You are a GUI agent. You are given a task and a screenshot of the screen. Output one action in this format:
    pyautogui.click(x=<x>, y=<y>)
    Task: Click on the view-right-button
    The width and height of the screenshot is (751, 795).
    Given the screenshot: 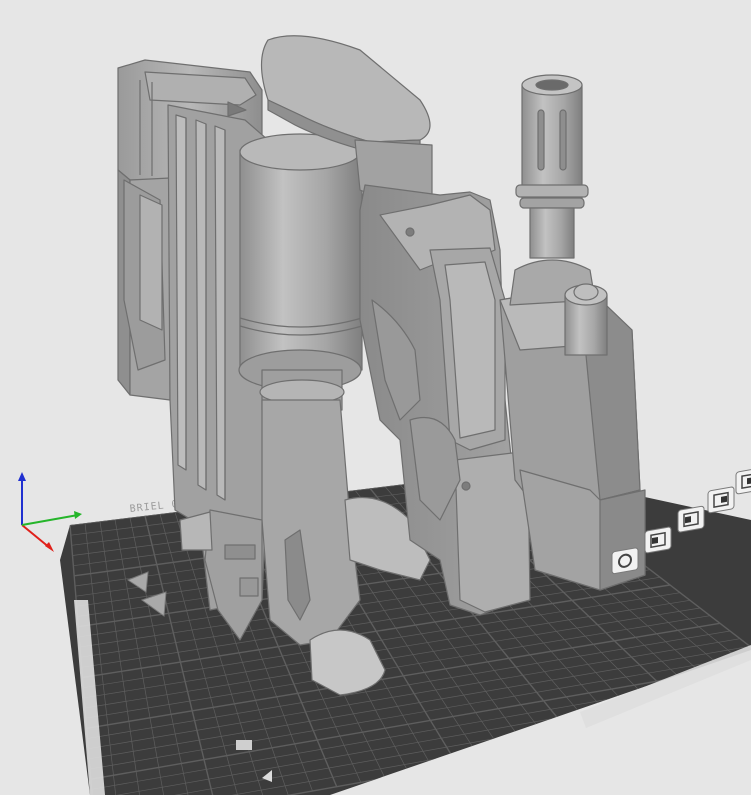 What is the action you would take?
    pyautogui.click(x=743, y=481)
    